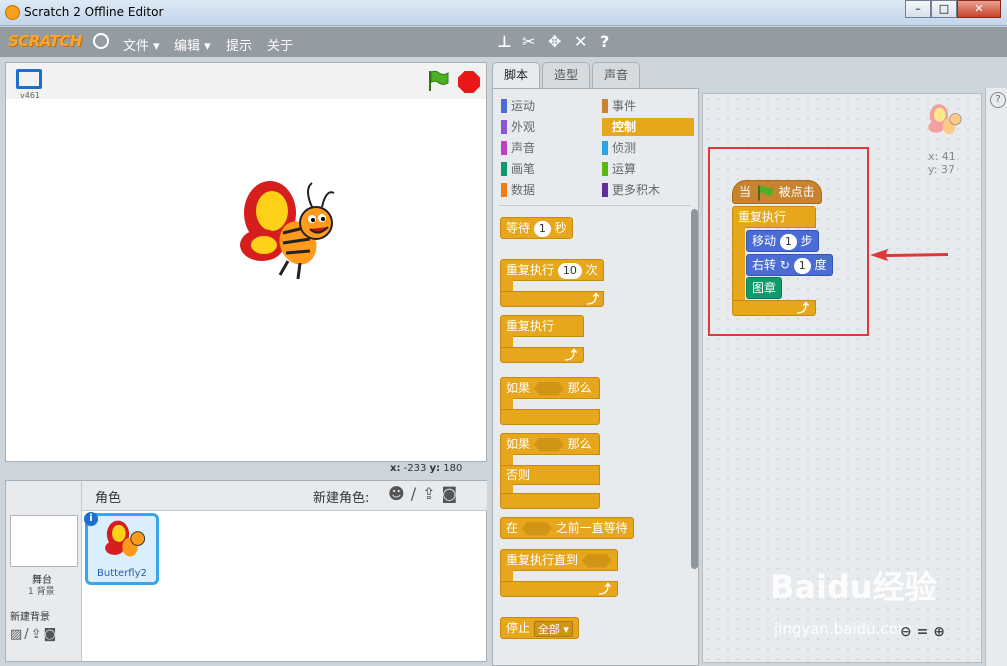 The height and width of the screenshot is (666, 1007). I want to click on grow-icon: ✥, so click(554, 41).